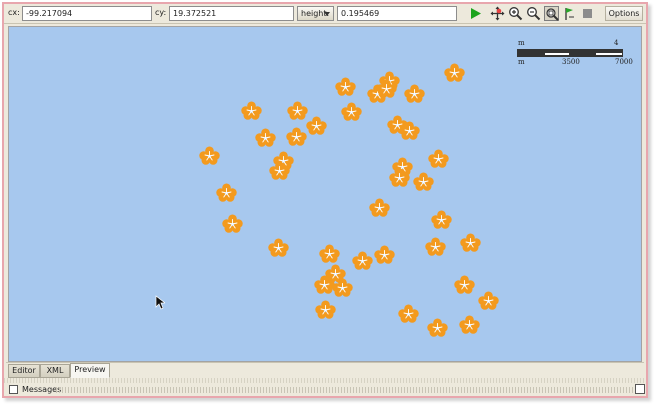  I want to click on height-input: 0.195469, so click(397, 13).